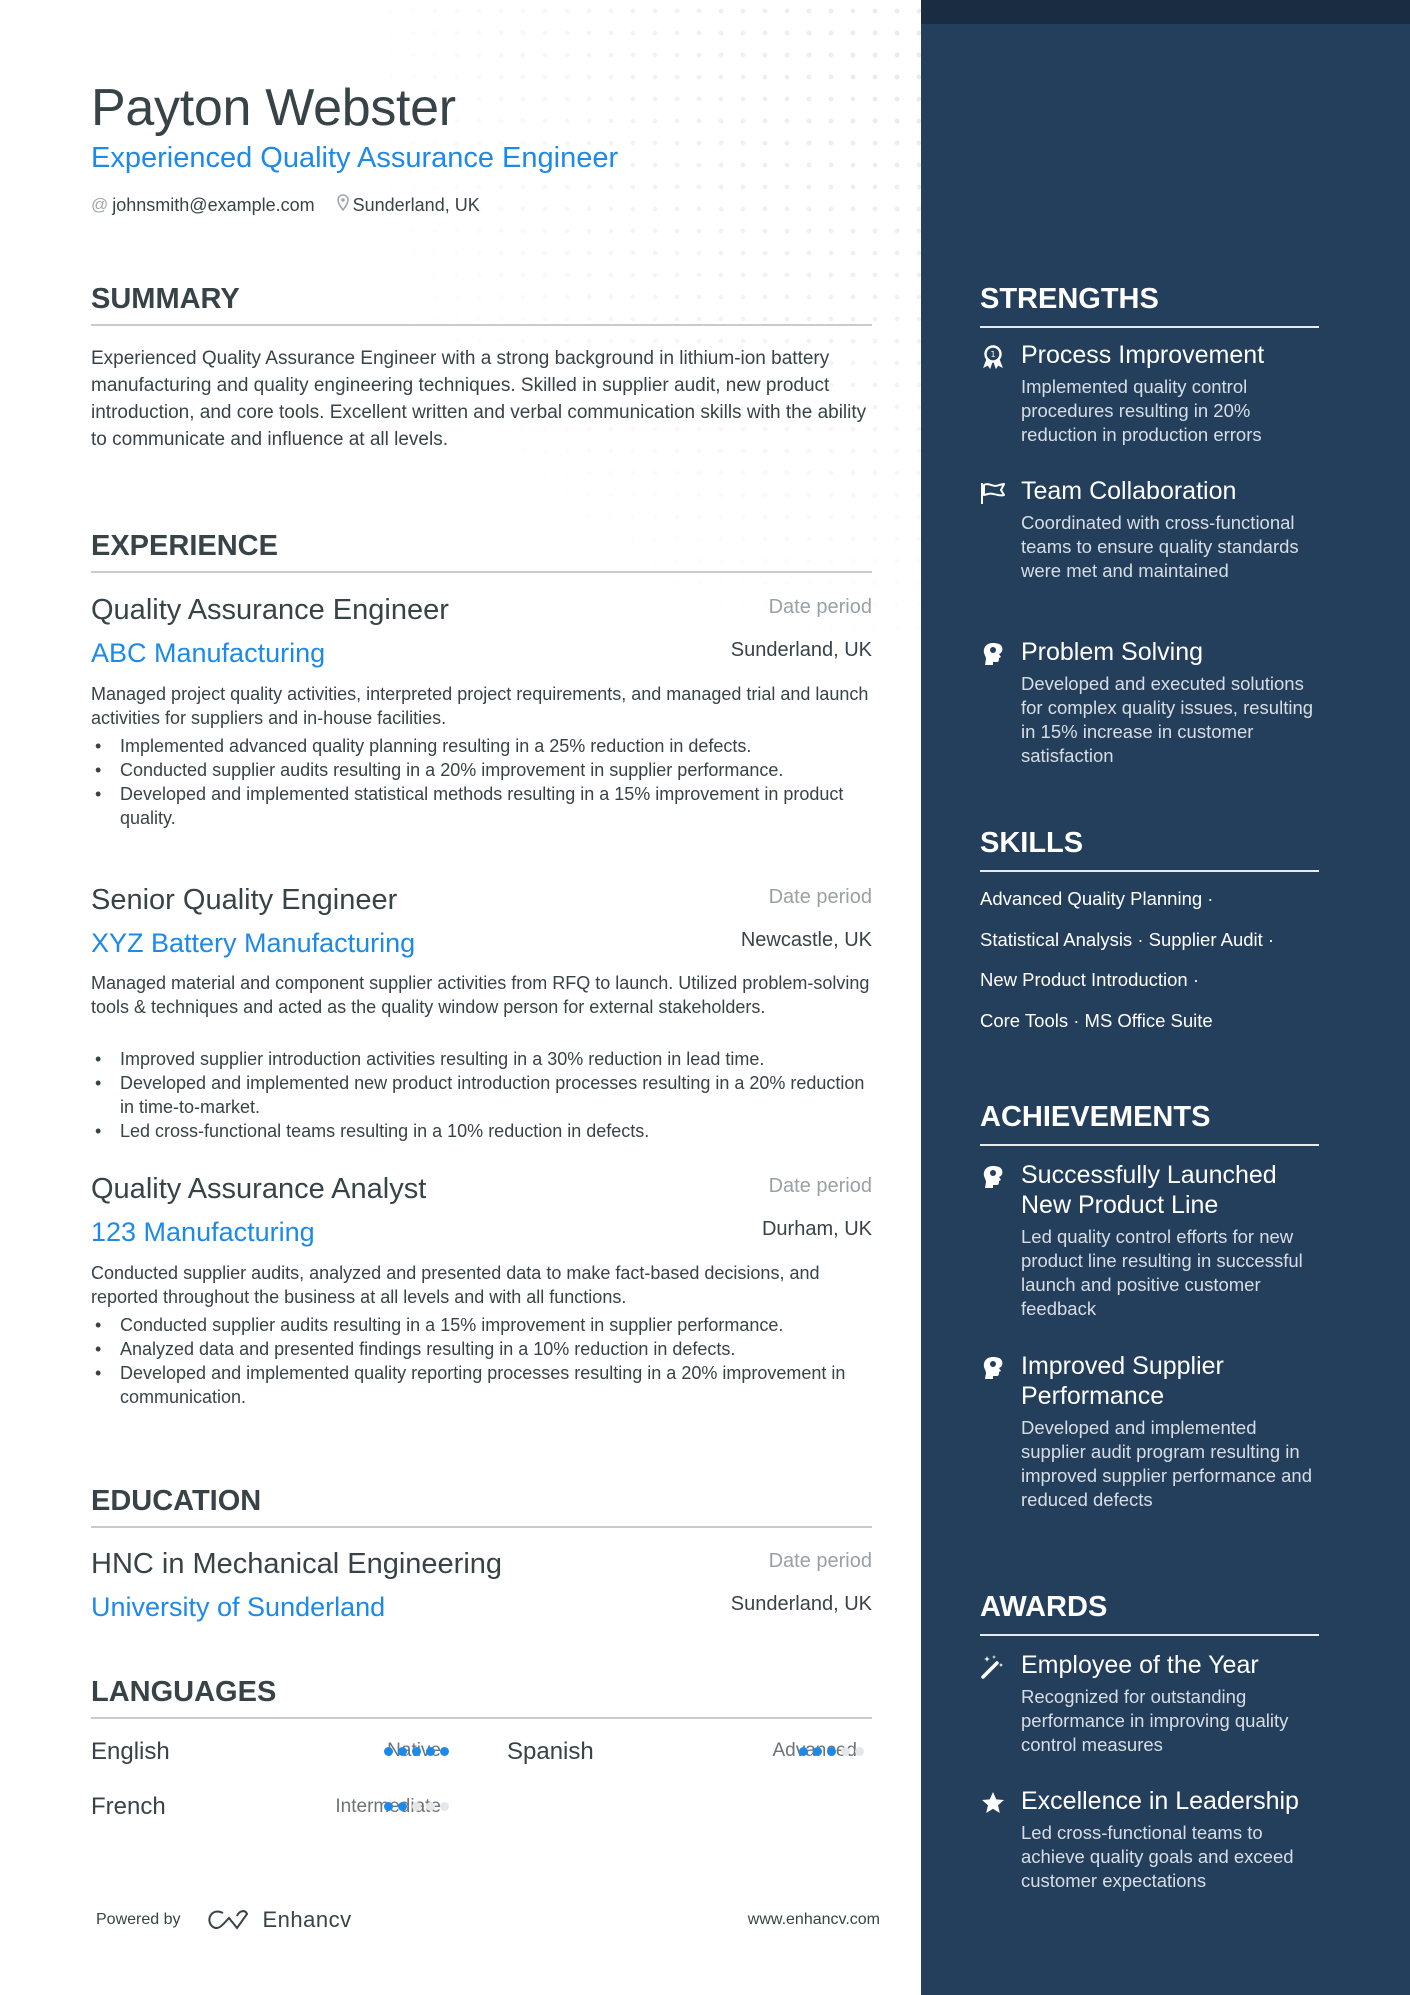 The image size is (1410, 1995). I want to click on strength-title: Process Improvement, so click(1143, 355).